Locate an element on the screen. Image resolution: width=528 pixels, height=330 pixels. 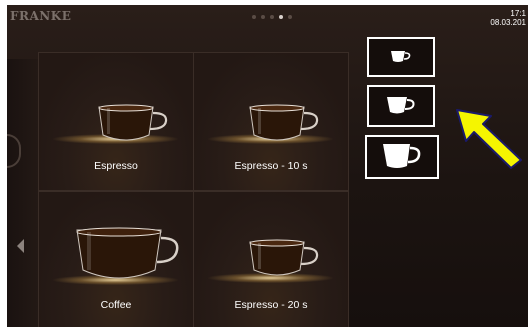
beverage-label: Espresso is located at coordinates (116, 166).